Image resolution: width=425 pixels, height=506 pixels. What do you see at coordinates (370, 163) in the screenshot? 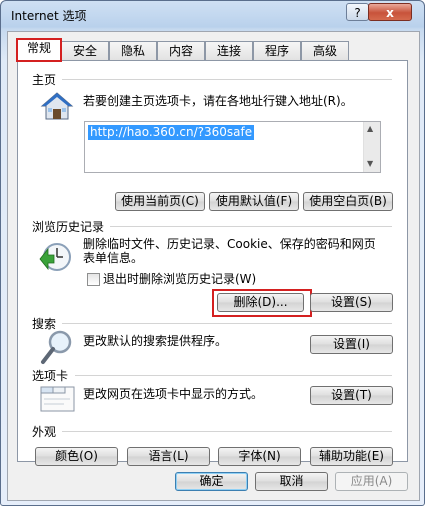
I see `scroll-down-icon: ▼` at bounding box center [370, 163].